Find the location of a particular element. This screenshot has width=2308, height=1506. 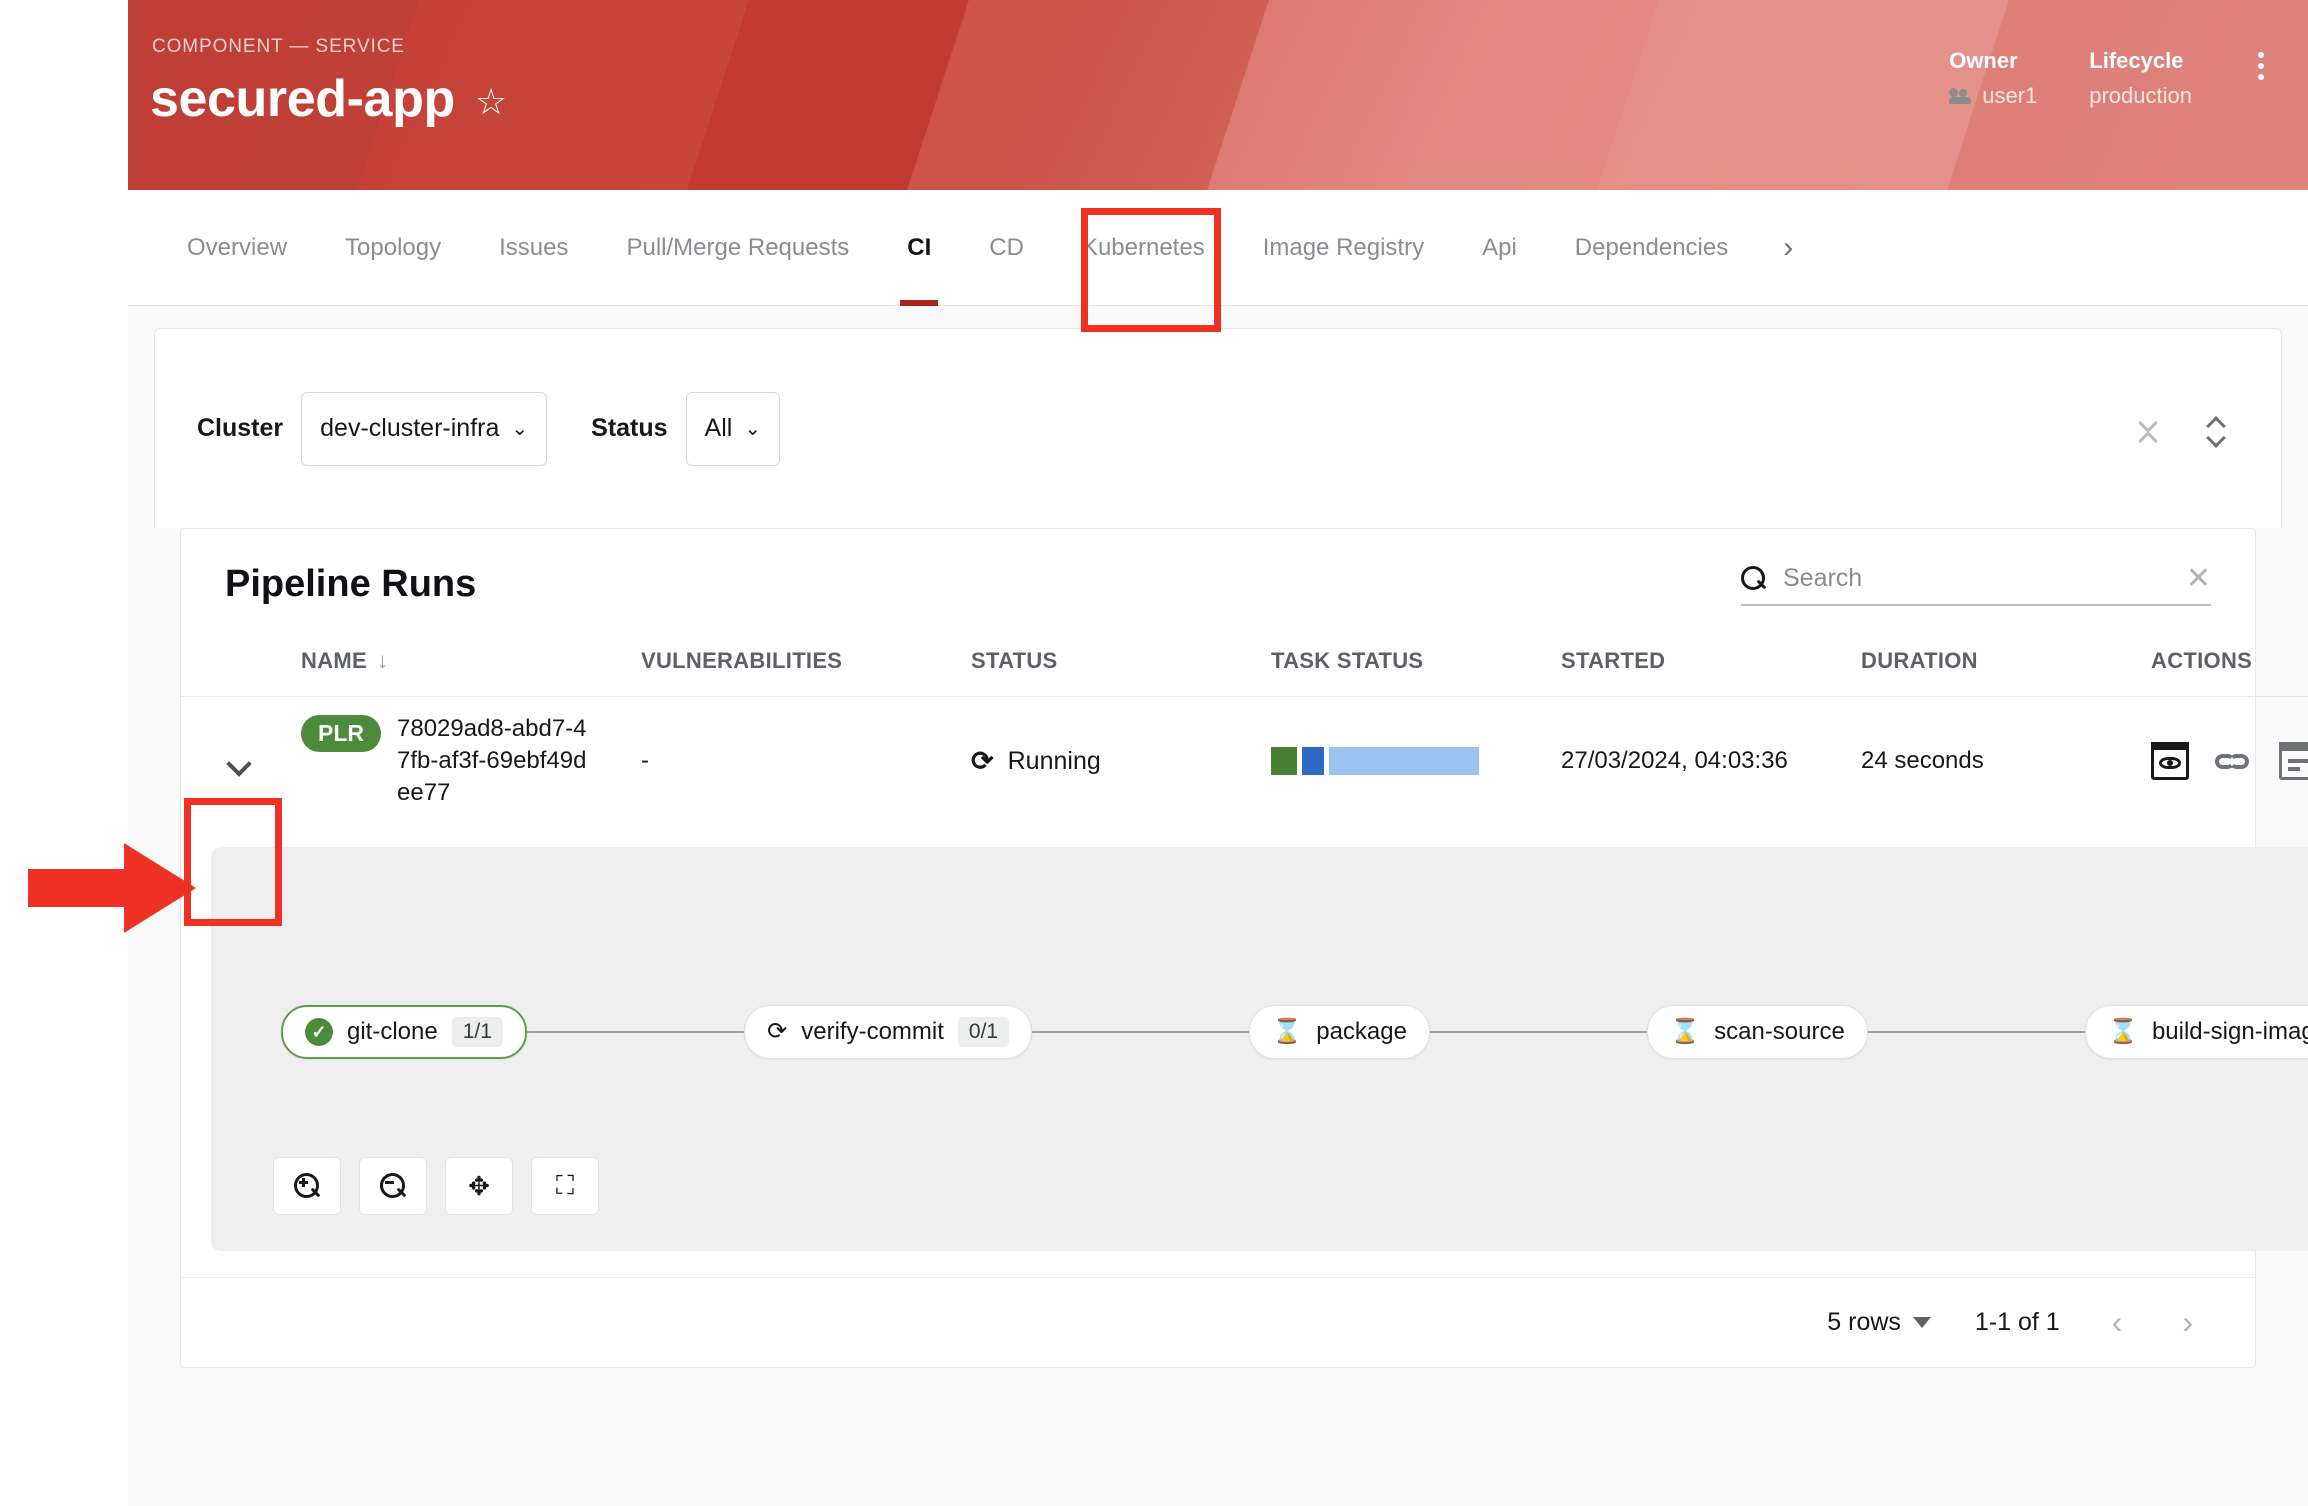

task-segment-succeeded is located at coordinates (1284, 761).